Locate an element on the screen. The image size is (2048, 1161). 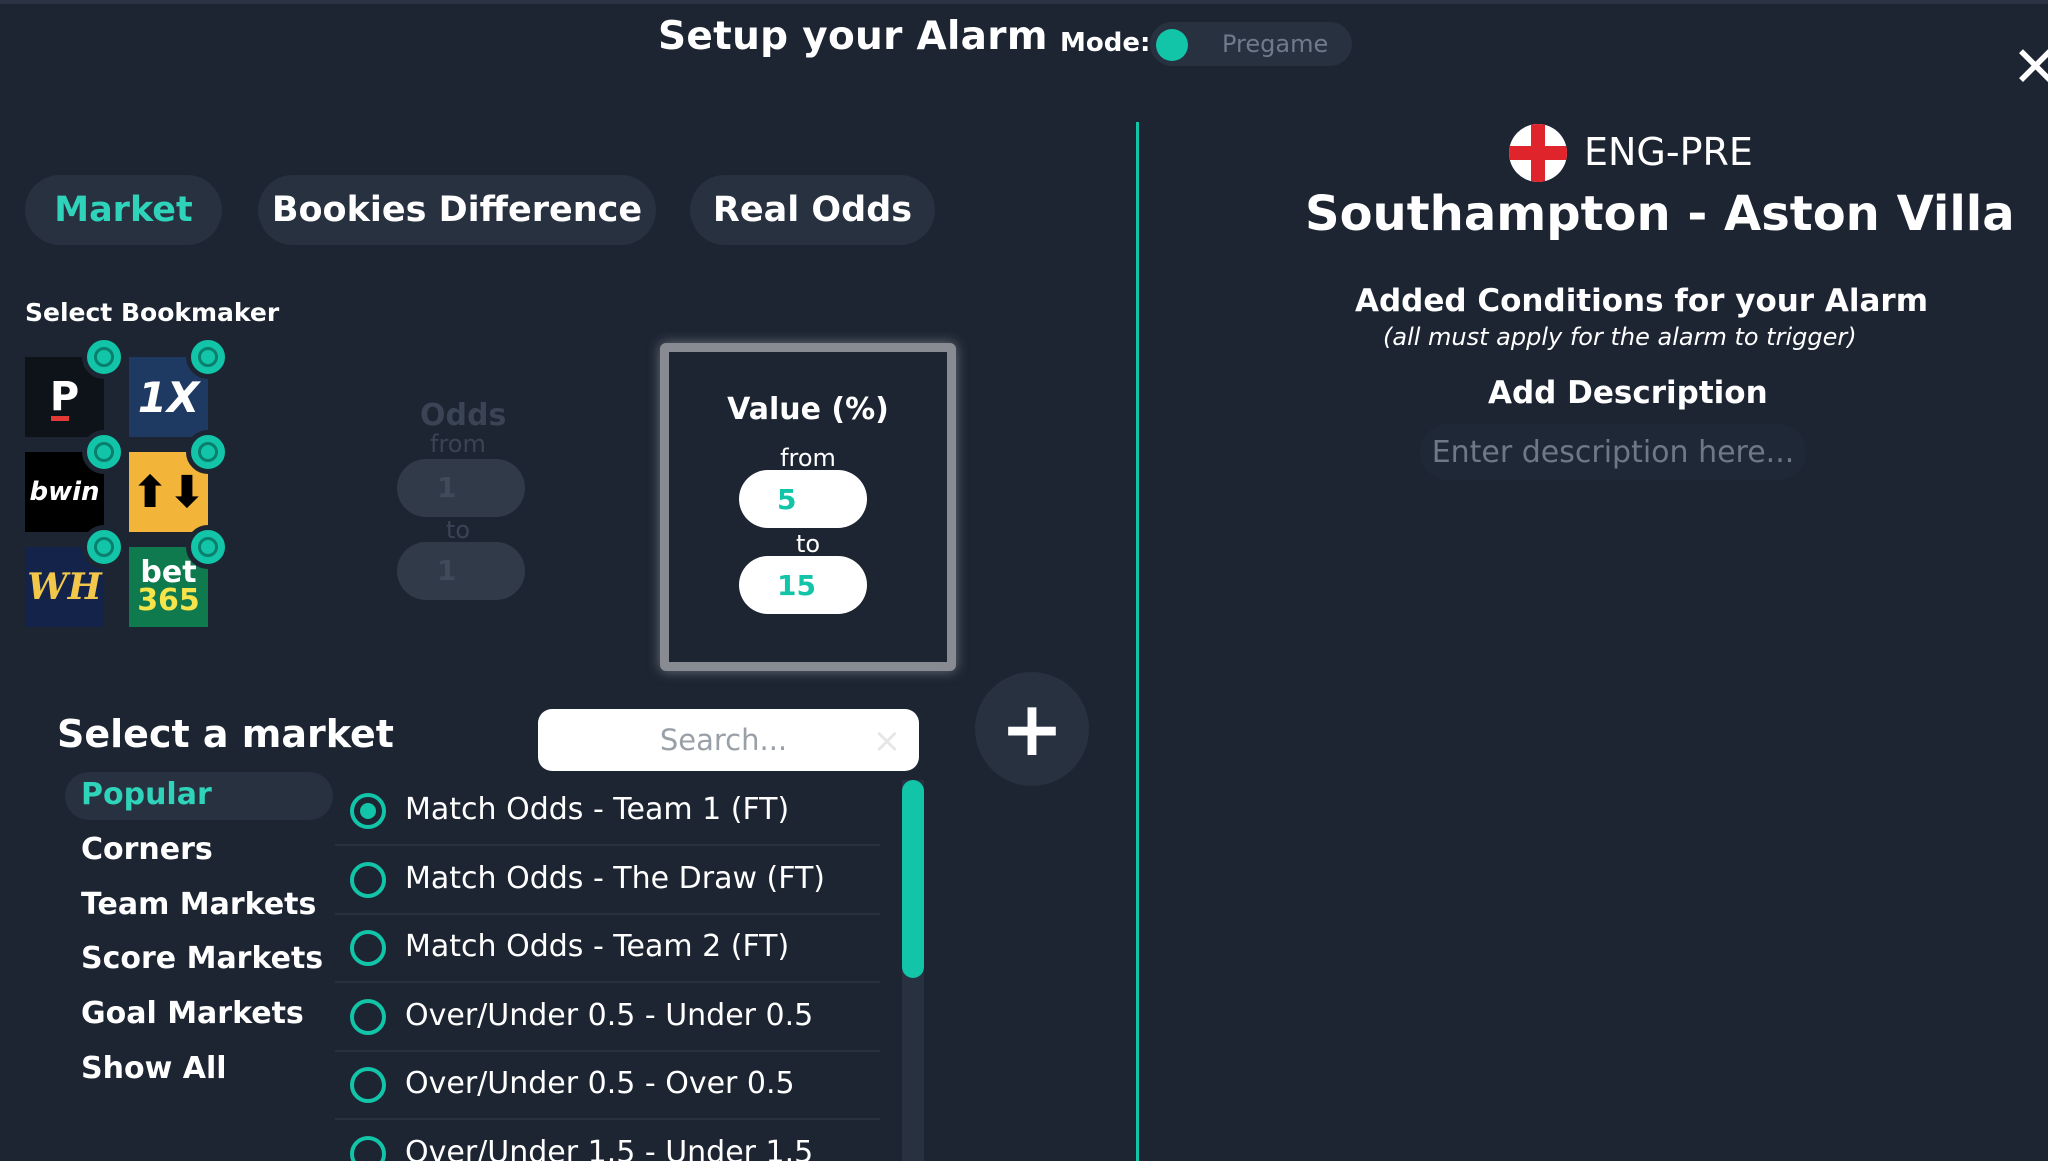
conditions-title: Added Conditions for your Alarm is located at coordinates (1642, 301).